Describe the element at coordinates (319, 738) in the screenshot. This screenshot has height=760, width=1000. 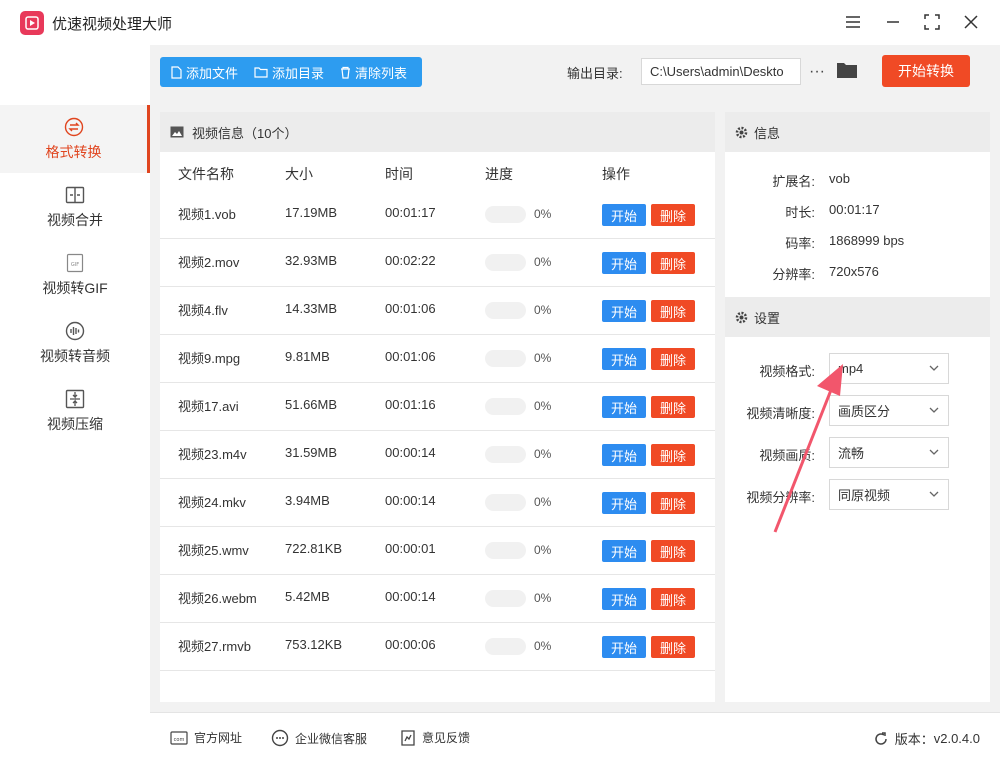
I see `wechat-support-link: 企业微信客服` at that location.